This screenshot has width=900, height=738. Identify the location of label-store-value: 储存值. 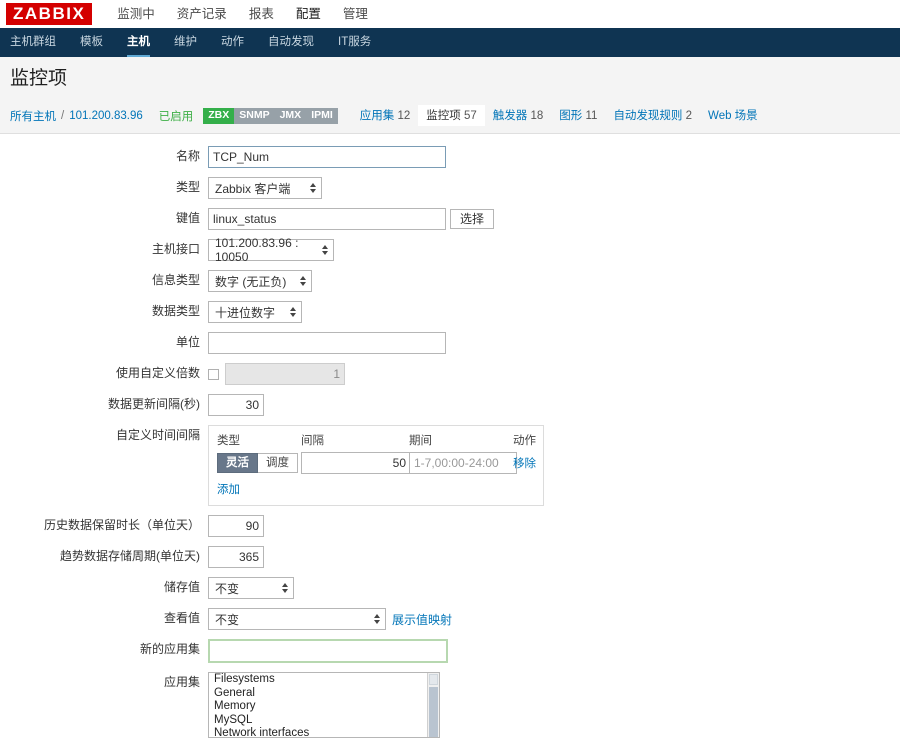
(181, 587).